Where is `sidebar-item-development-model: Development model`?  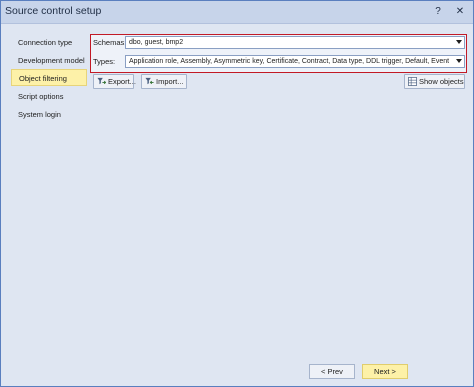
sidebar-item-development-model: Development model is located at coordinates (49, 60).